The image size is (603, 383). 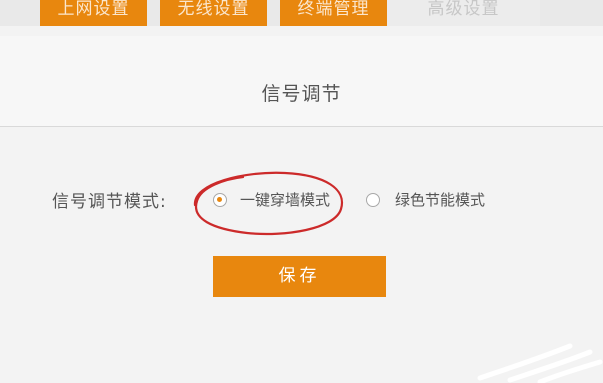 What do you see at coordinates (463, 9) in the screenshot?
I see `tab-label: 高级设置` at bounding box center [463, 9].